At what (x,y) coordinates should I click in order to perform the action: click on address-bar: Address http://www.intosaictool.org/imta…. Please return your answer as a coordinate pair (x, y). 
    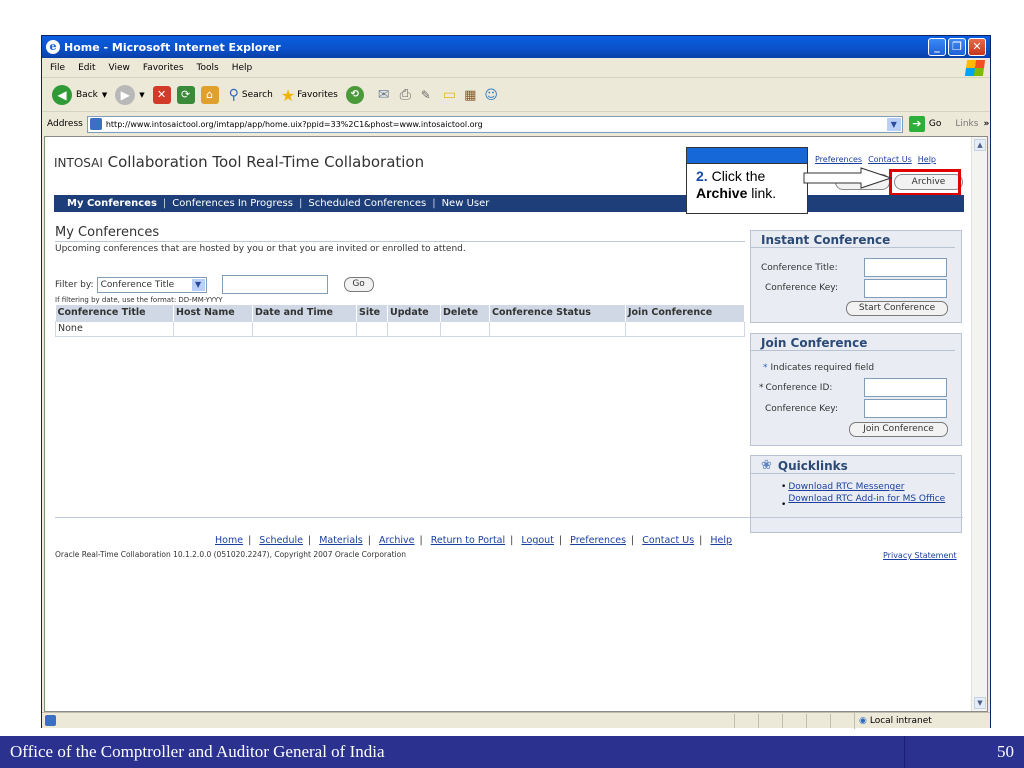
    Looking at the image, I should click on (516, 124).